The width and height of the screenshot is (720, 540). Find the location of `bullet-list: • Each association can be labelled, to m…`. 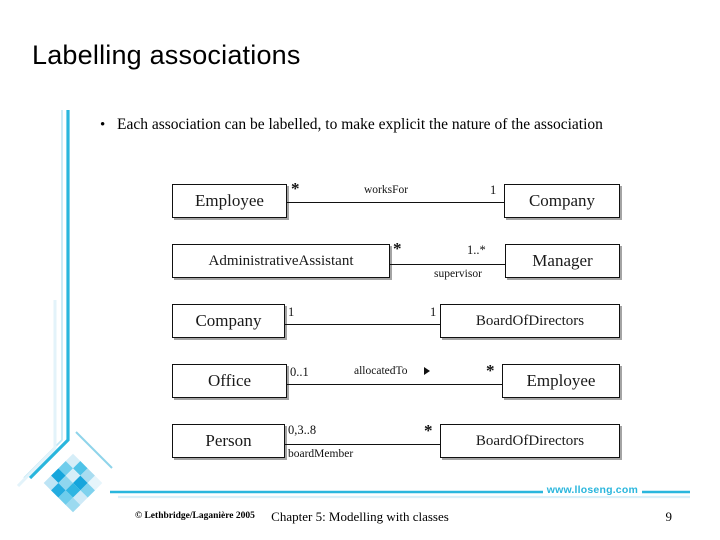

bullet-list: • Each association can be labelled, to m… is located at coordinates (385, 125).